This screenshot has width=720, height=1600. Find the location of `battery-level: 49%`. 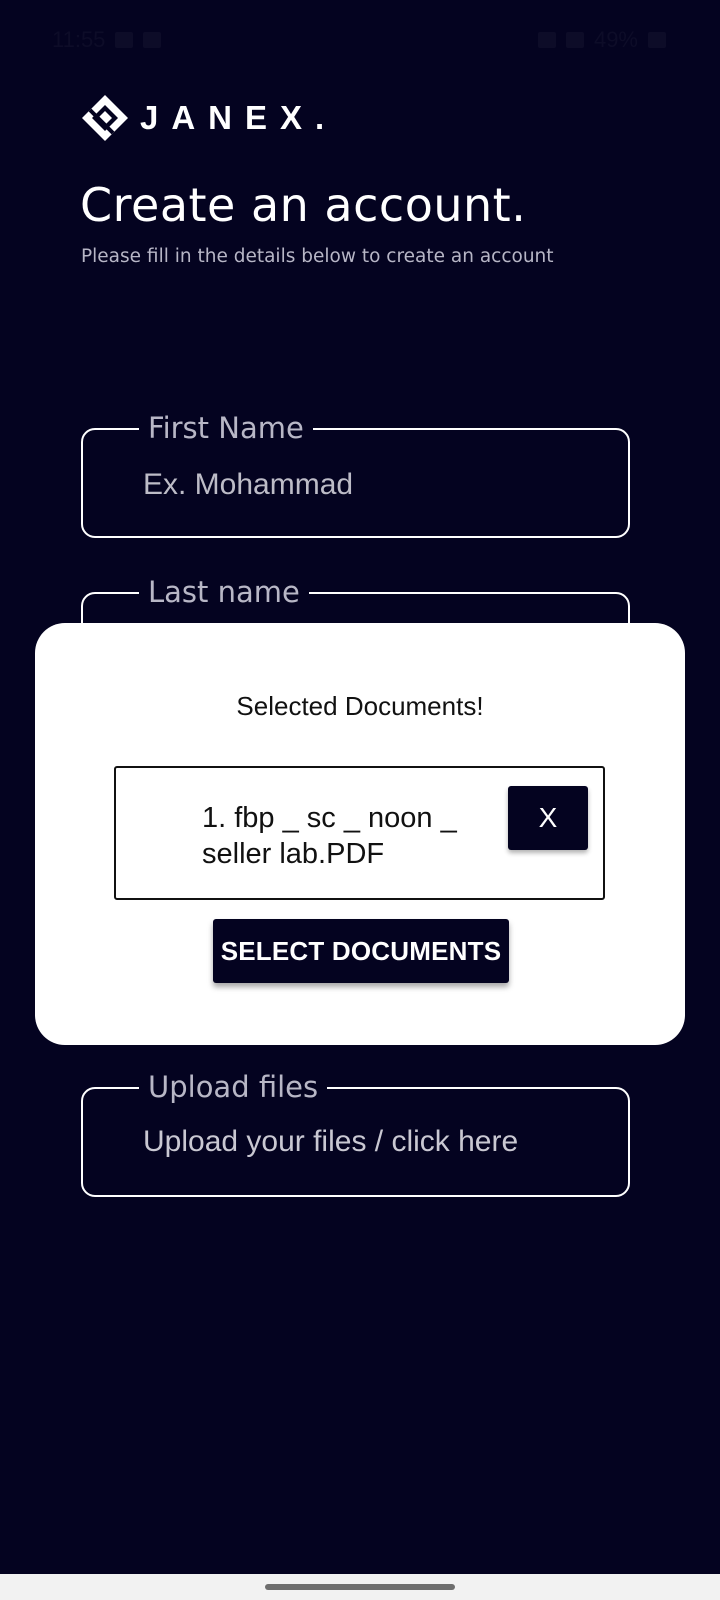

battery-level: 49% is located at coordinates (615, 39).